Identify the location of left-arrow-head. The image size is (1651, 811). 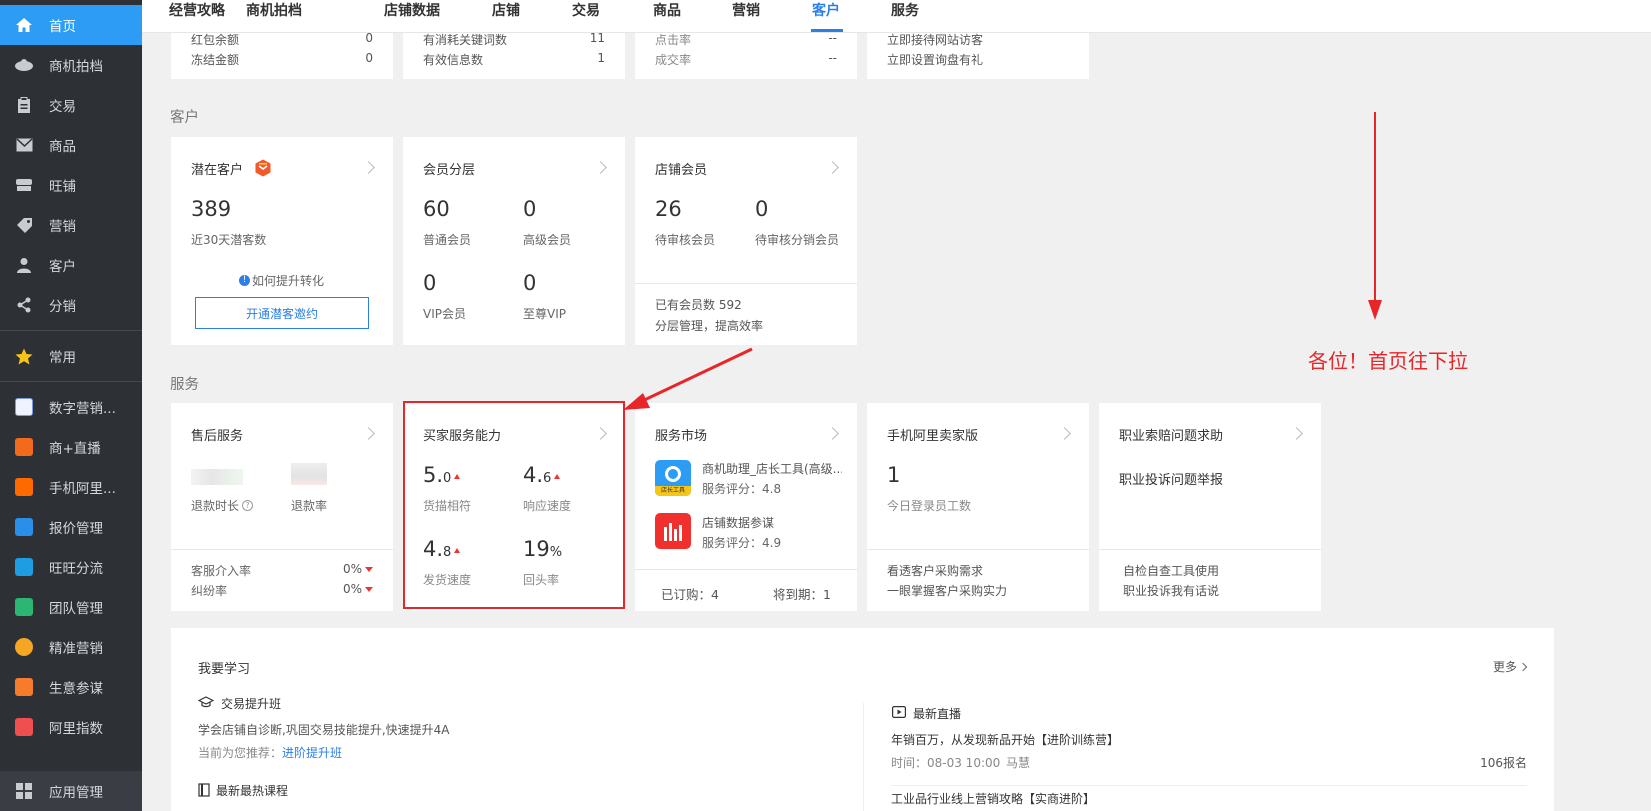
(636, 401).